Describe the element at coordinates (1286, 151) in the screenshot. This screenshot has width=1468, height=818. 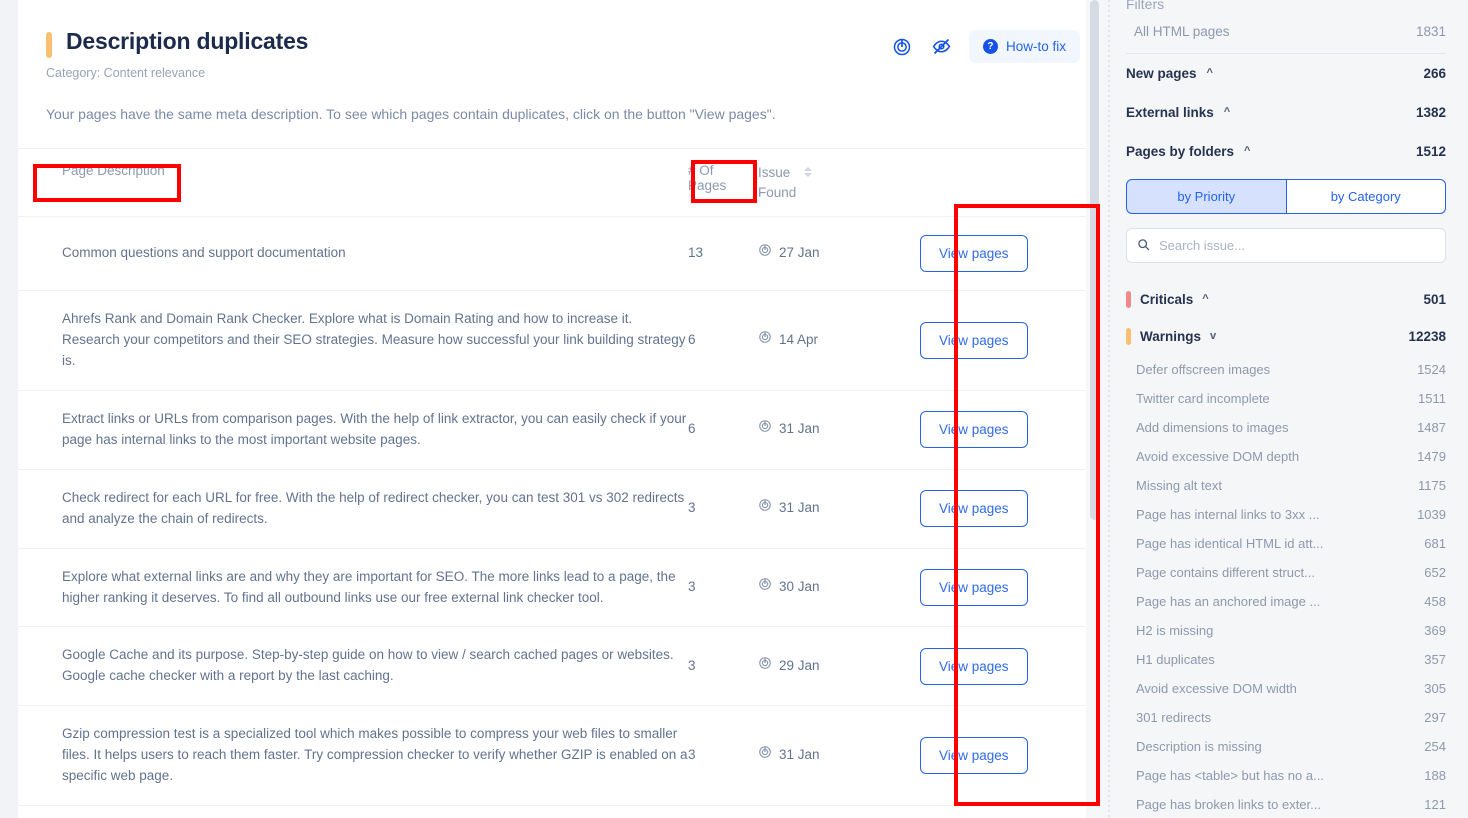
I see `filter-group: Pages by folders ^ 1512` at that location.